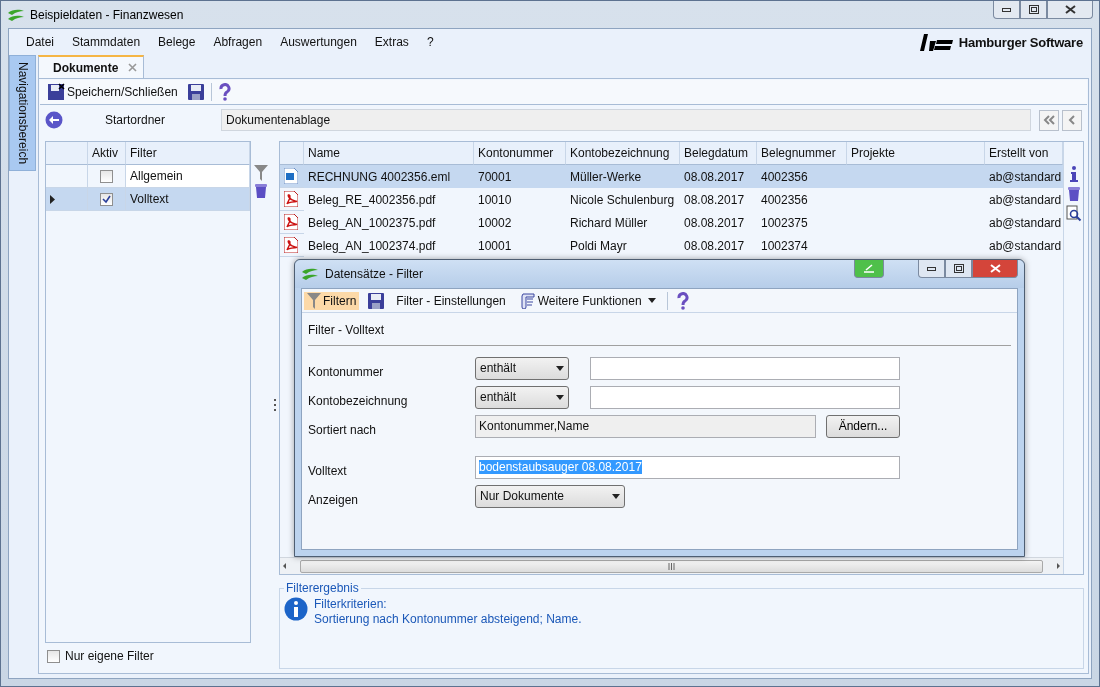 Image resolution: width=1100 pixels, height=687 pixels. I want to click on app-logo-icon, so click(16, 14).